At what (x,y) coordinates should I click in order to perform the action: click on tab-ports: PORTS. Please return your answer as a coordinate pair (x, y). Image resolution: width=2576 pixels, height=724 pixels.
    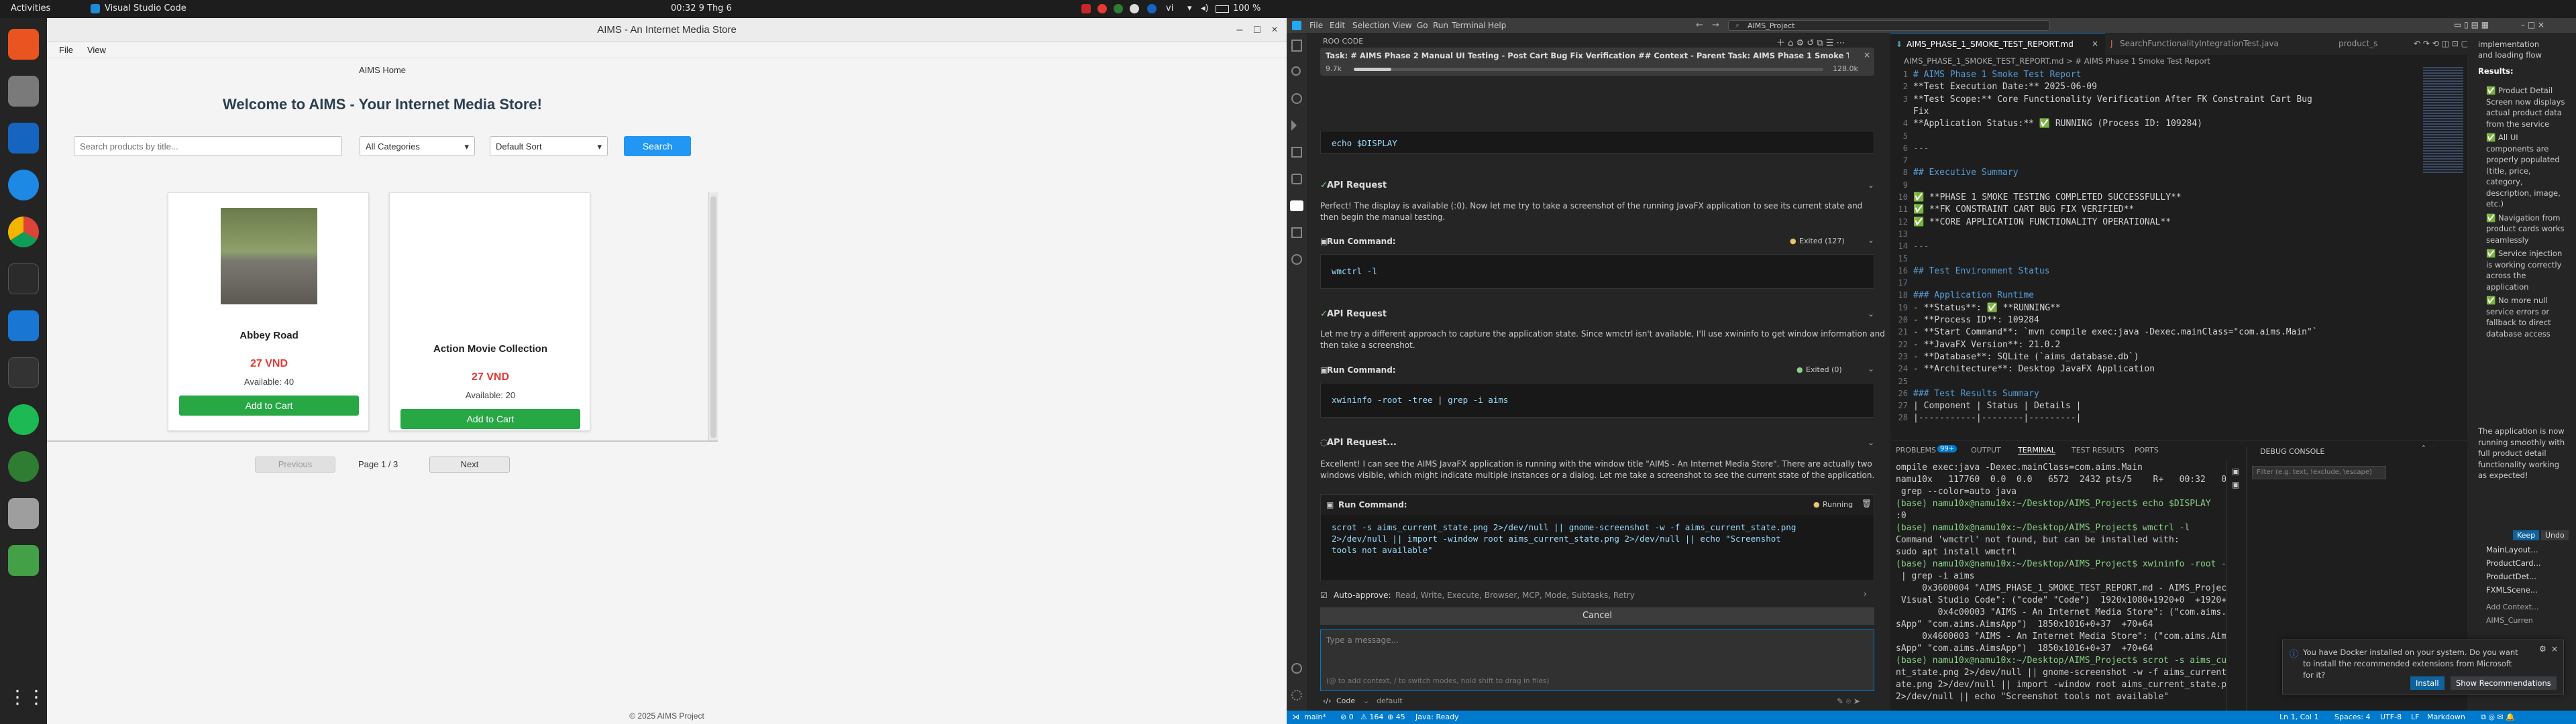
    Looking at the image, I should click on (2147, 450).